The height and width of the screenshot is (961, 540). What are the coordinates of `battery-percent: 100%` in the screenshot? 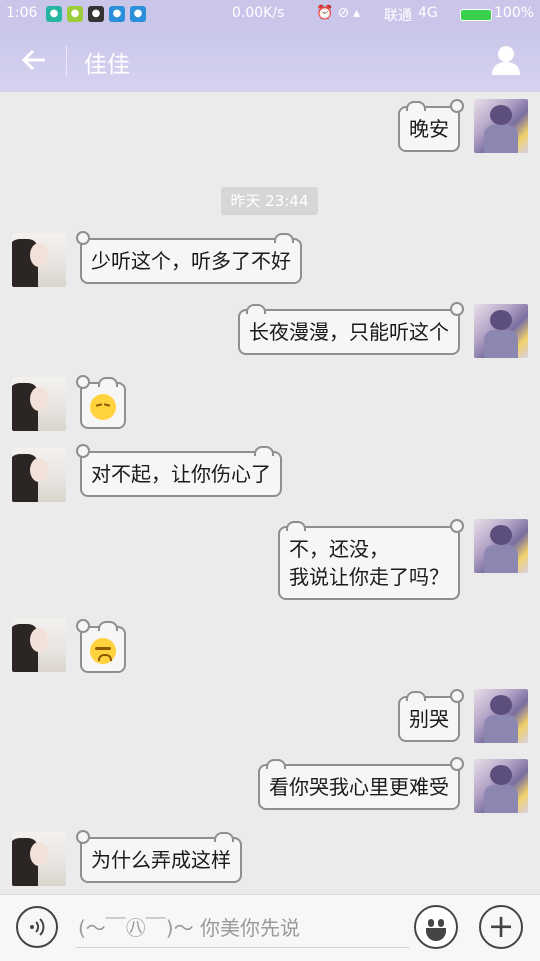 It's located at (514, 13).